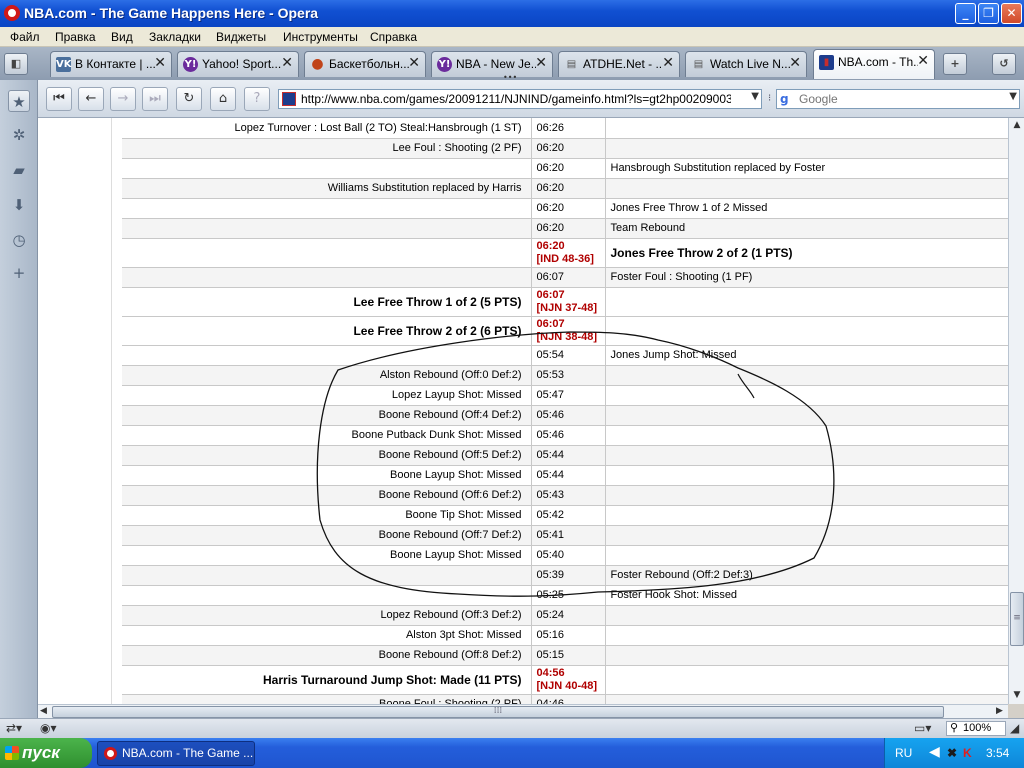  What do you see at coordinates (12, 13) in the screenshot?
I see `opera-logo-icon` at bounding box center [12, 13].